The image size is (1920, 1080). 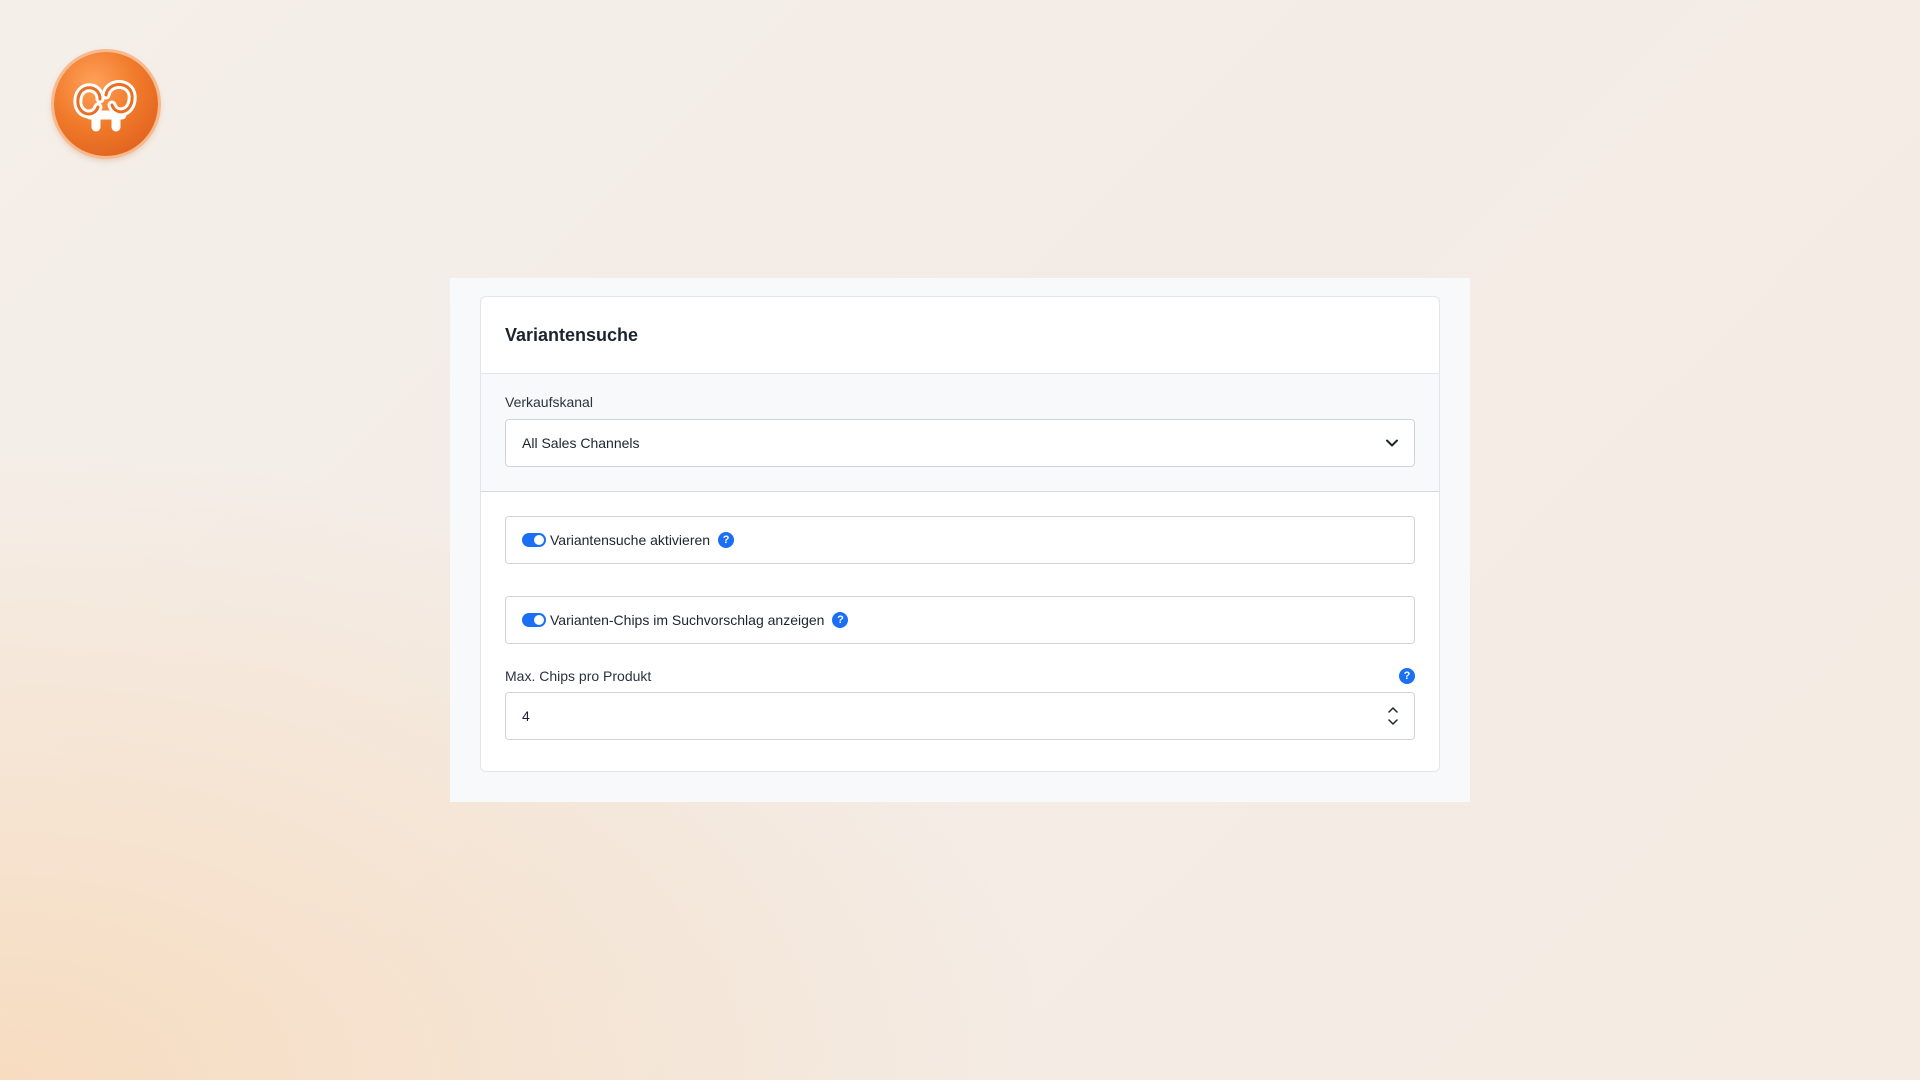 I want to click on card-title: Variantensuche, so click(x=572, y=334).